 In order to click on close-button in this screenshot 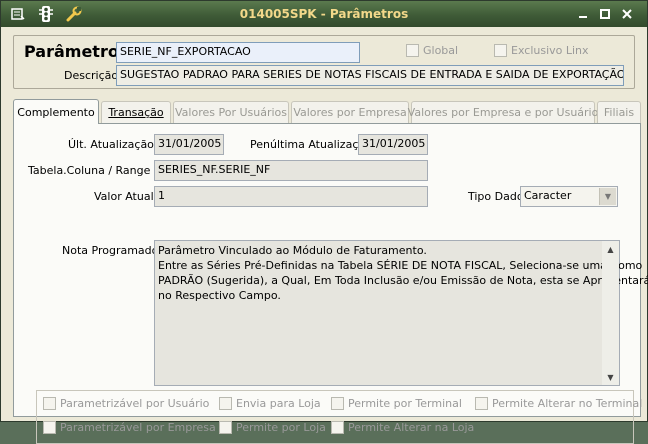, I will do `click(627, 14)`.